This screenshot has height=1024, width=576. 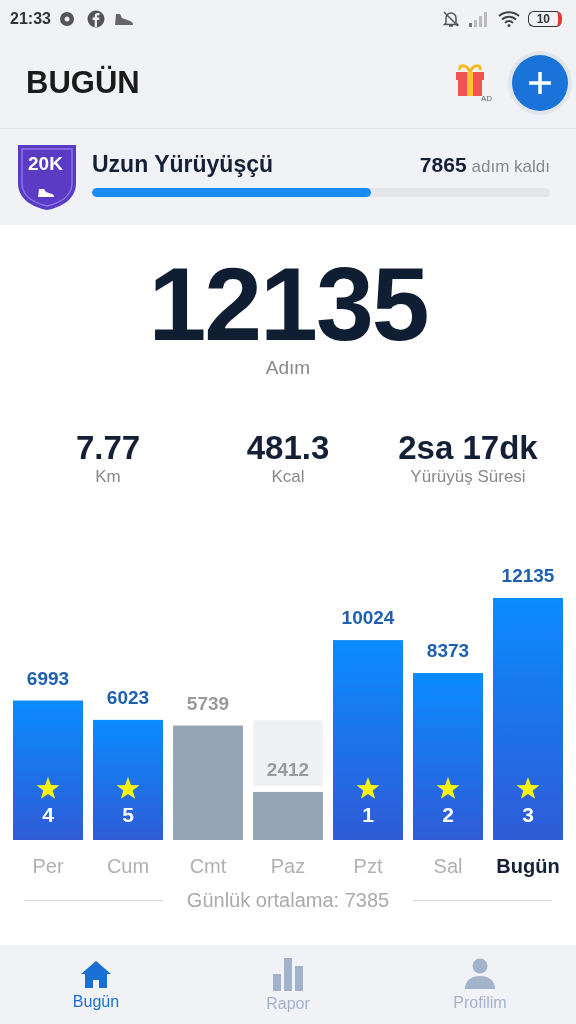 I want to click on home-icon, so click(x=96, y=973).